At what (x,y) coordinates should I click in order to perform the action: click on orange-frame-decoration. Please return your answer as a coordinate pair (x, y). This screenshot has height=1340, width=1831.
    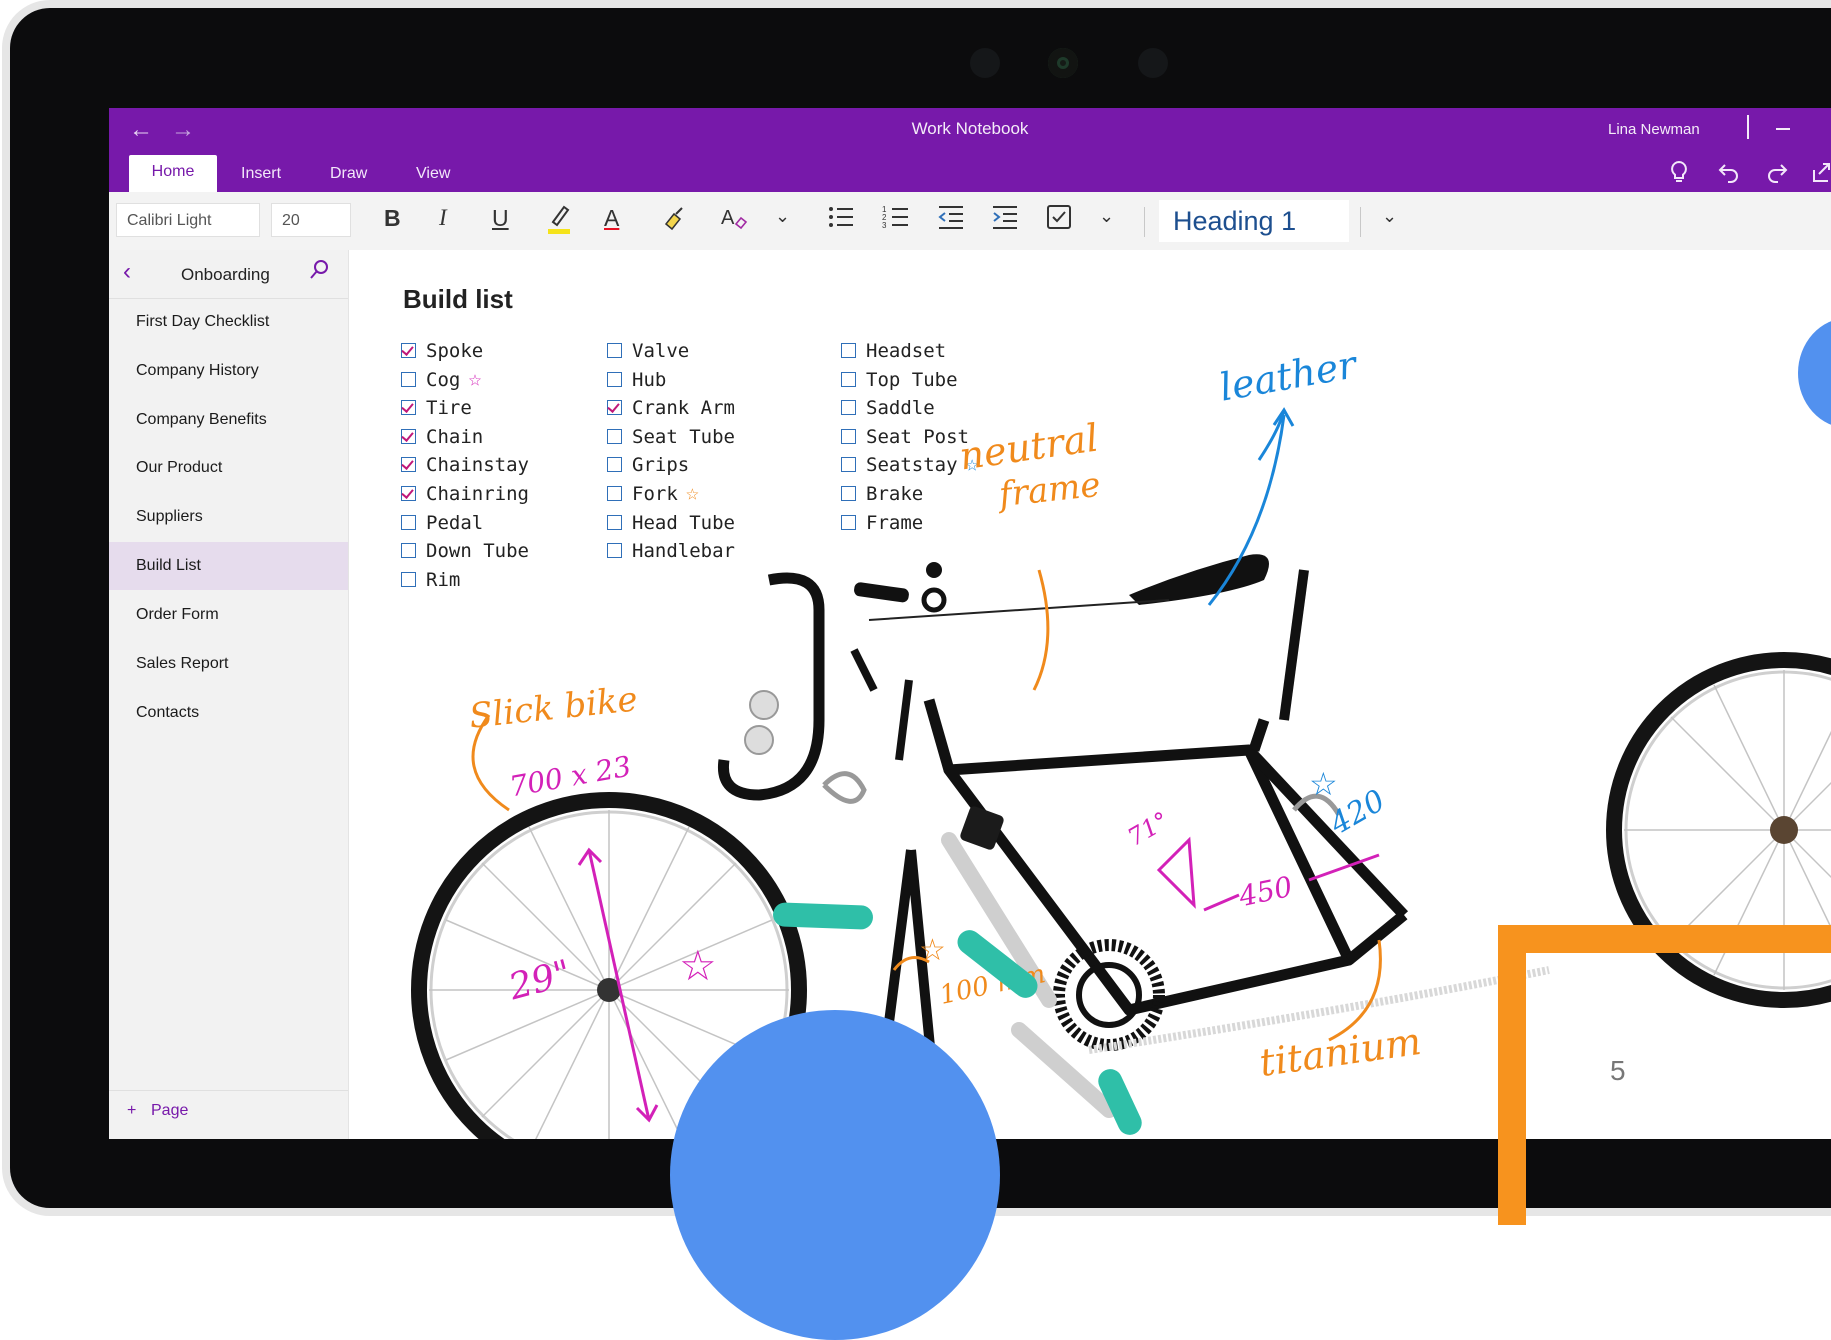
    Looking at the image, I should click on (1664, 1075).